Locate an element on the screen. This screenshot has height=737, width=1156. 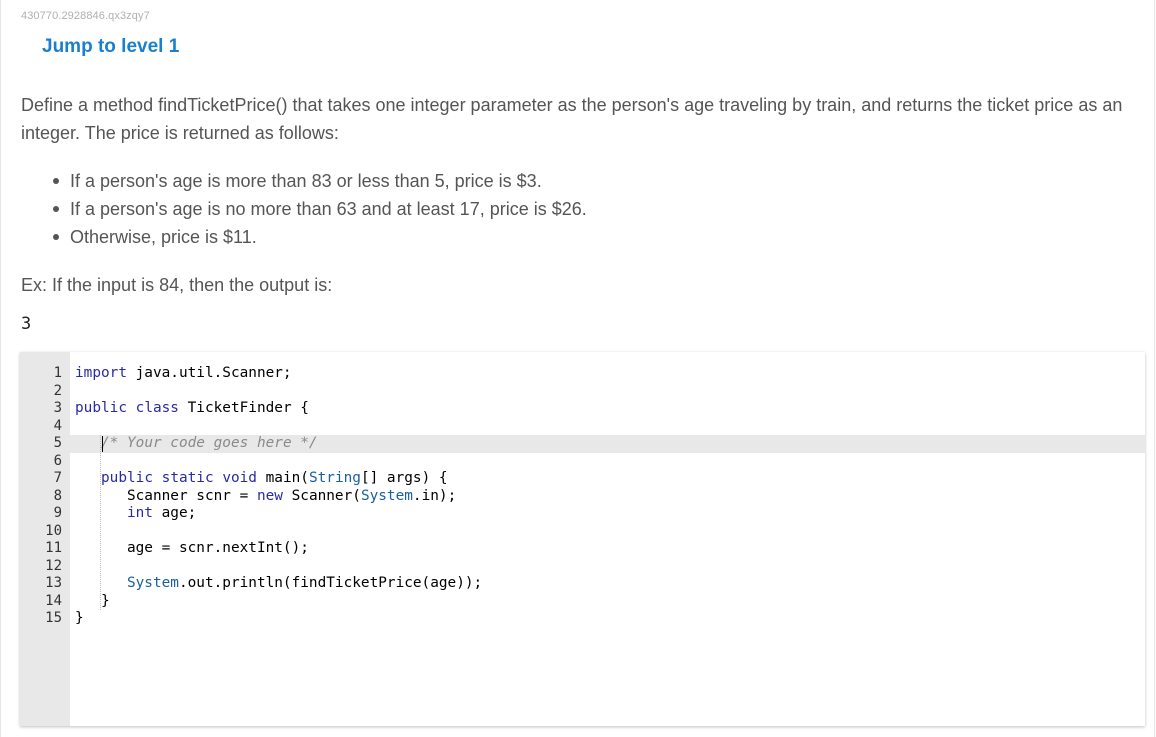
indent-guide is located at coordinates (100, 522).